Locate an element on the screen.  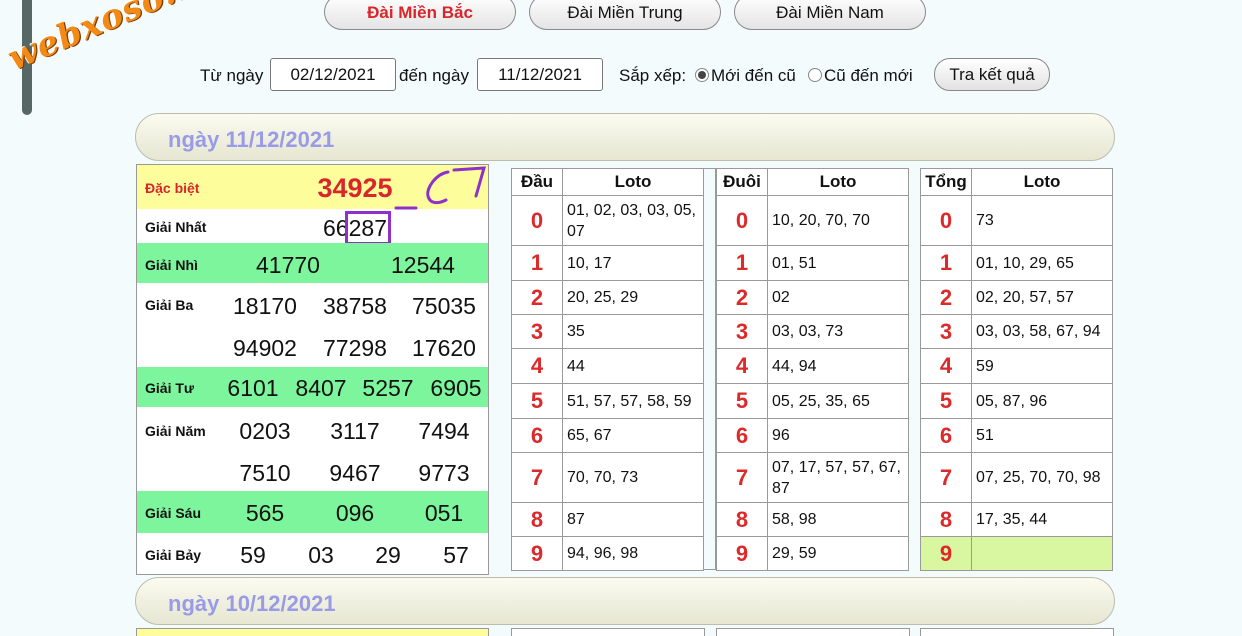
table-row: 1 01, 10, 29, 65 is located at coordinates (1016, 263).